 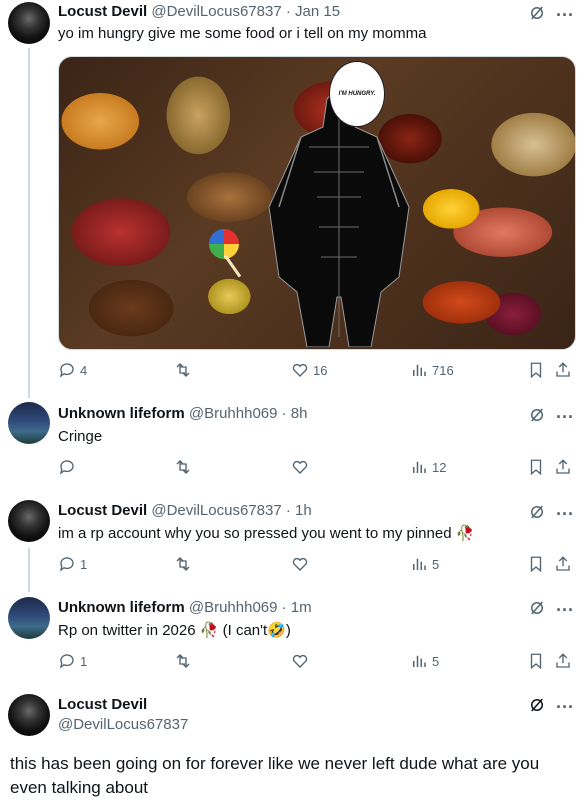 I want to click on timestamp: · 8h, so click(x=295, y=413).